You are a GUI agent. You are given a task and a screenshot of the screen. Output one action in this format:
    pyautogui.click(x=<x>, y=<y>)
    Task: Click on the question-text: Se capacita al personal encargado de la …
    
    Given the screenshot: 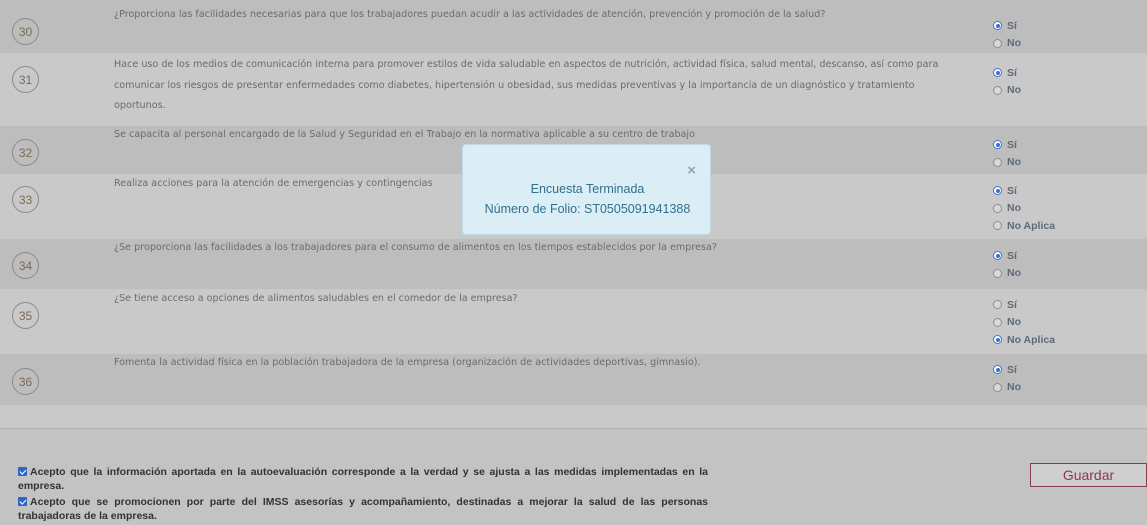 What is the action you would take?
    pyautogui.click(x=404, y=134)
    